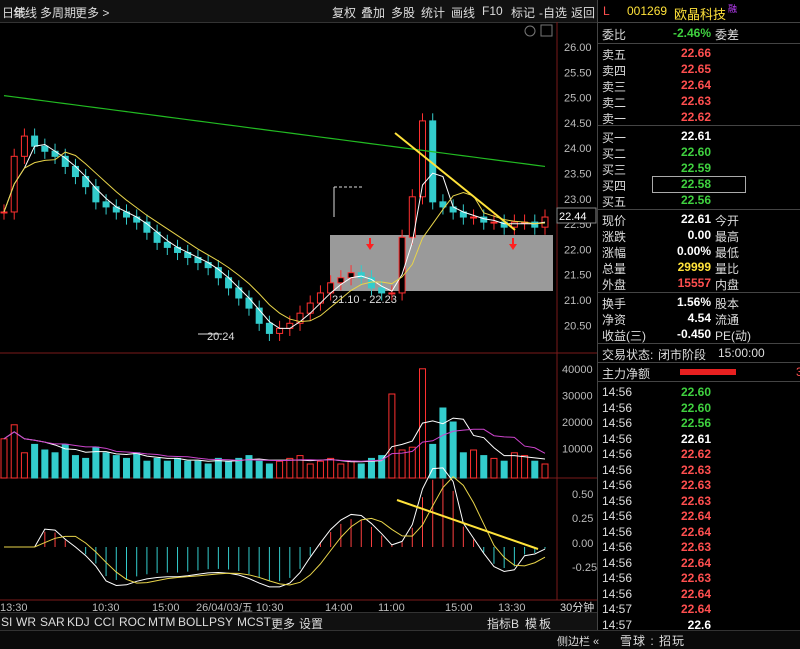  Describe the element at coordinates (132, 622) in the screenshot. I see `tab-roc: ROC` at that location.